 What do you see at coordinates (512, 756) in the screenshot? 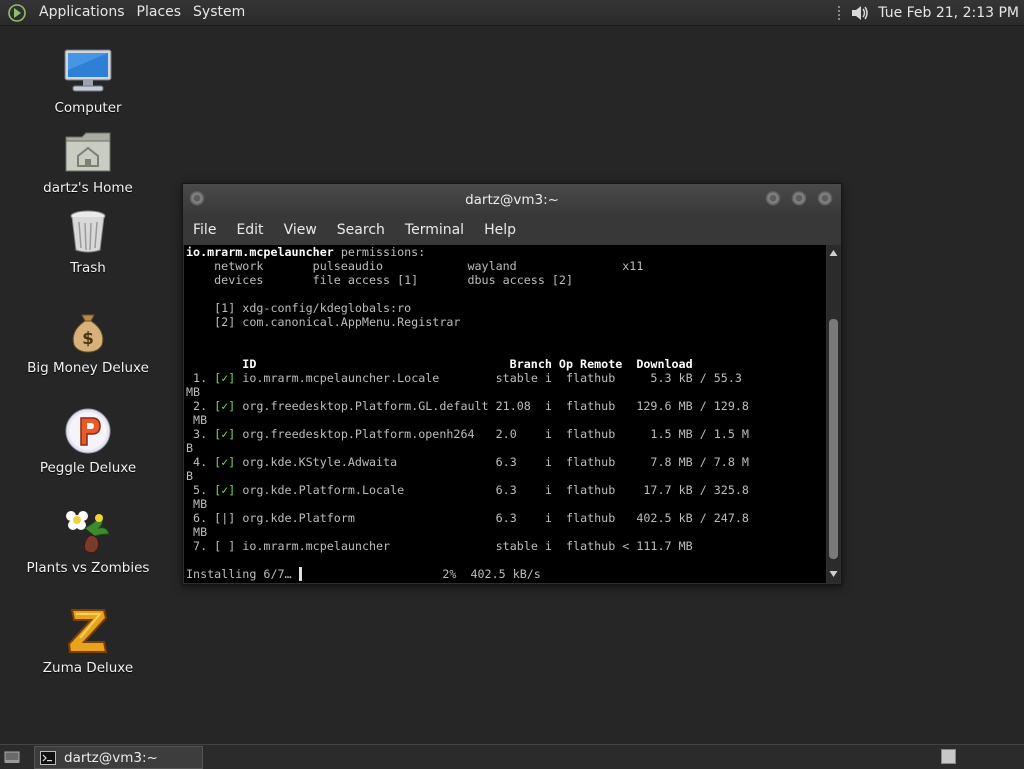
I see `bottom-panel: dartz@vm3:~` at bounding box center [512, 756].